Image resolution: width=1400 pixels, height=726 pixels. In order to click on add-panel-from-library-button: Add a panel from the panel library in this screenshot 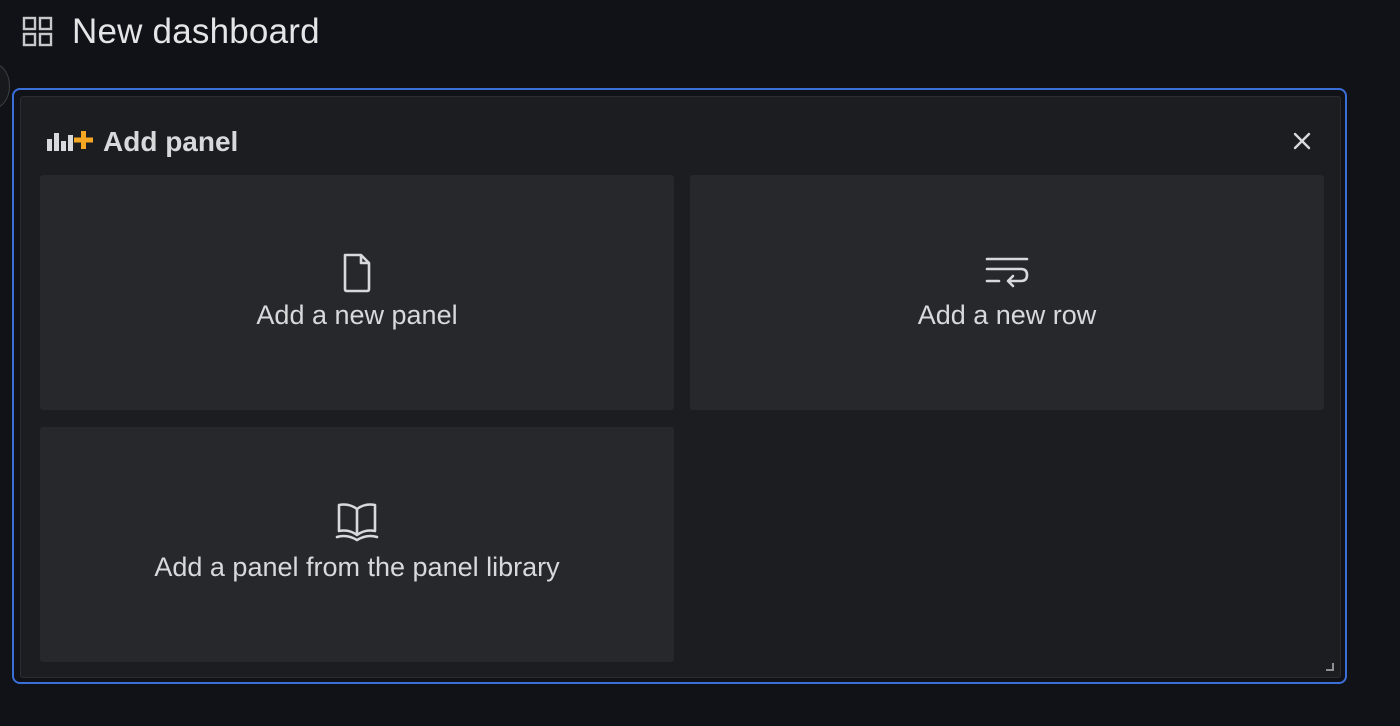, I will do `click(357, 544)`.